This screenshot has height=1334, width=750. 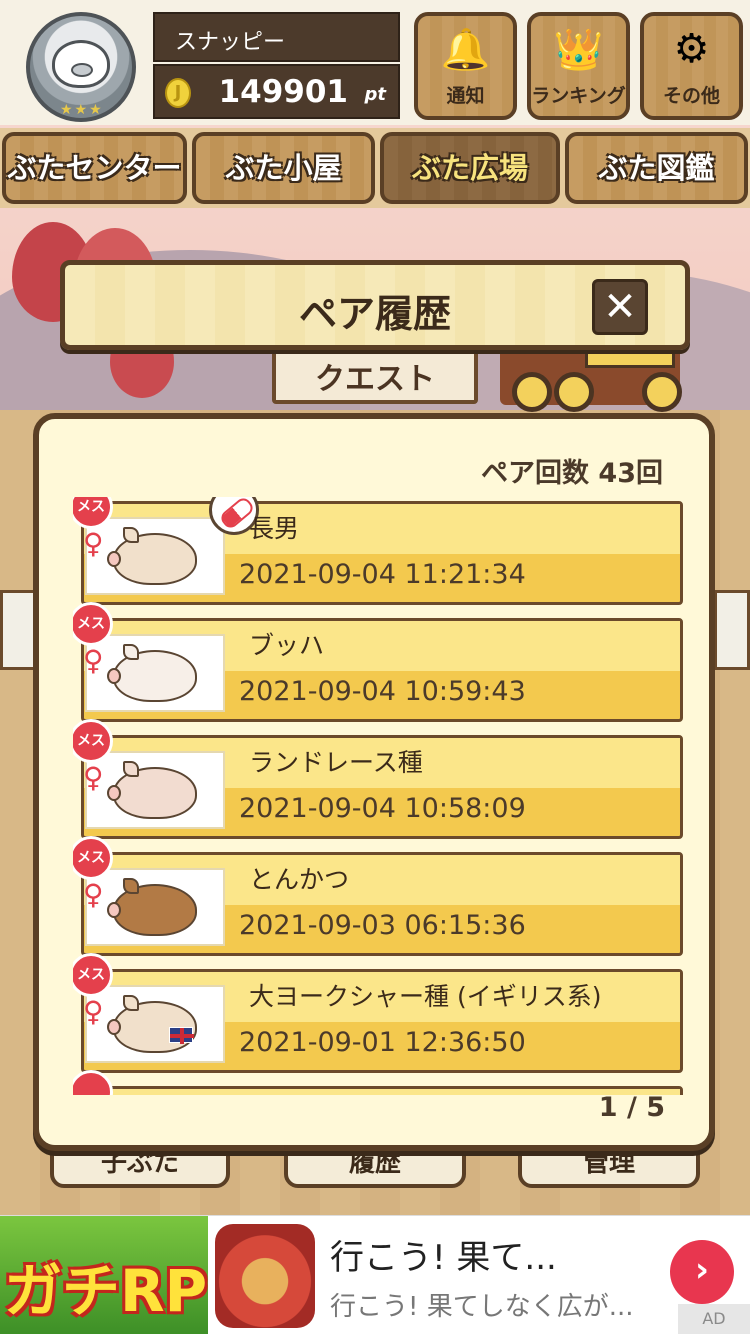 What do you see at coordinates (378, 1082) in the screenshot?
I see `list-item` at bounding box center [378, 1082].